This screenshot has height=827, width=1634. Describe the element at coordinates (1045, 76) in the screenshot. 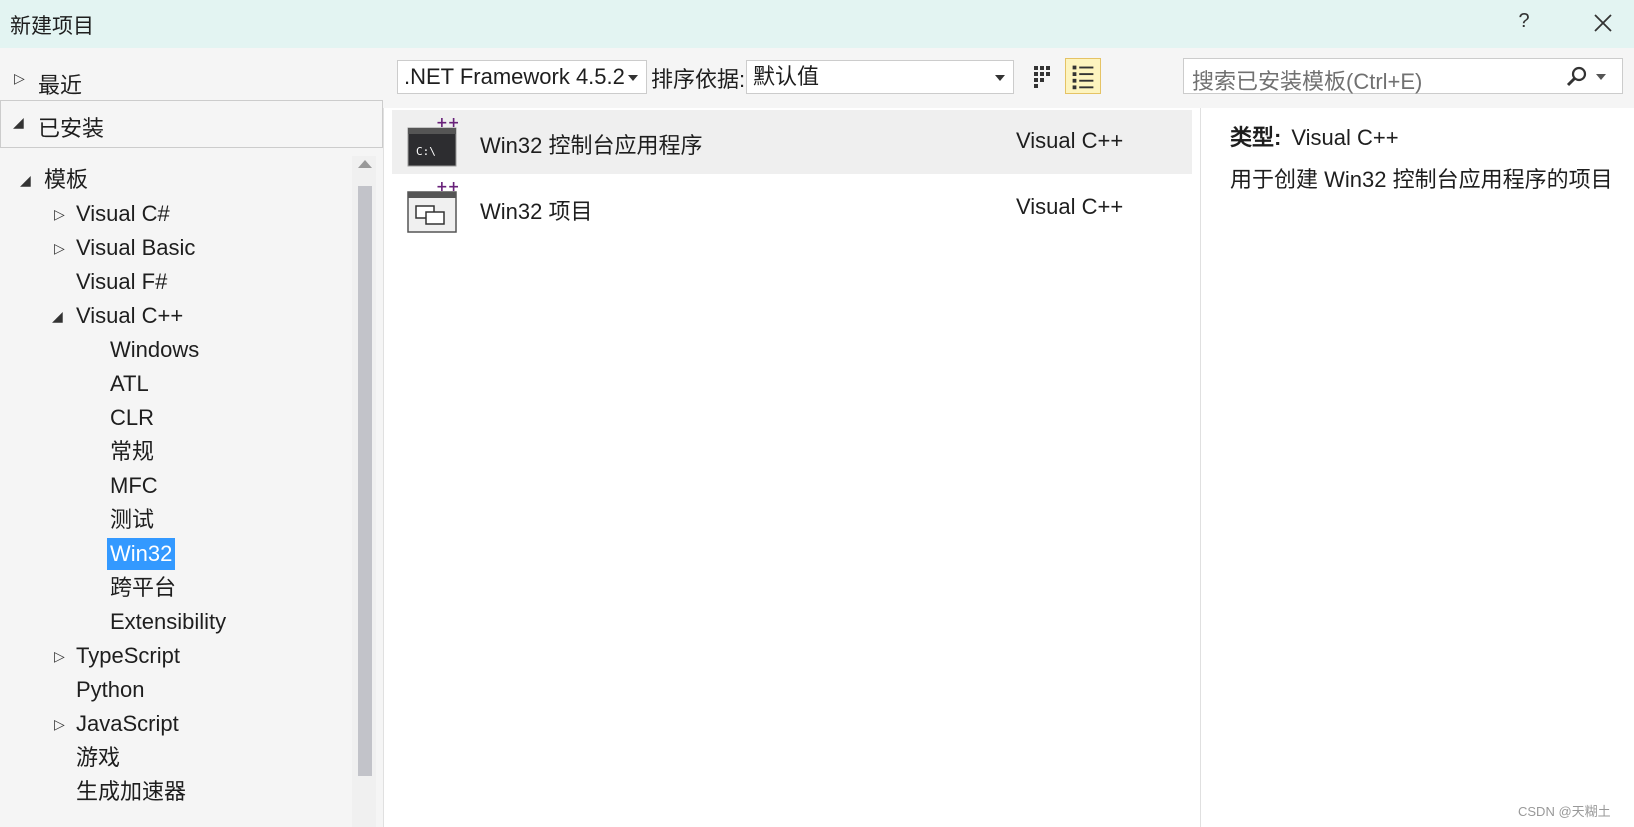

I see `small-icons-view-icon` at that location.